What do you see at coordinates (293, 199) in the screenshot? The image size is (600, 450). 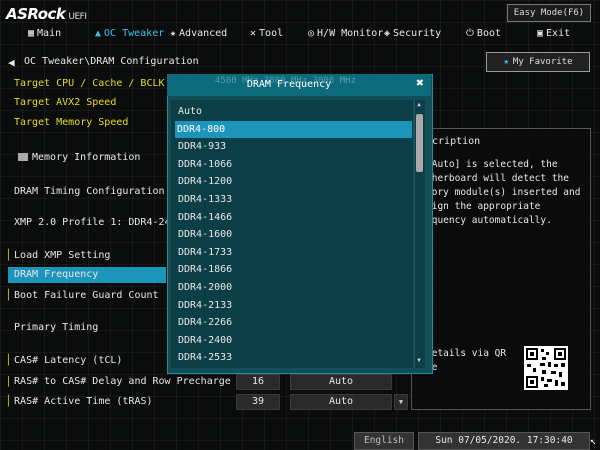 I see `frequency-option: DDR4-1333` at bounding box center [293, 199].